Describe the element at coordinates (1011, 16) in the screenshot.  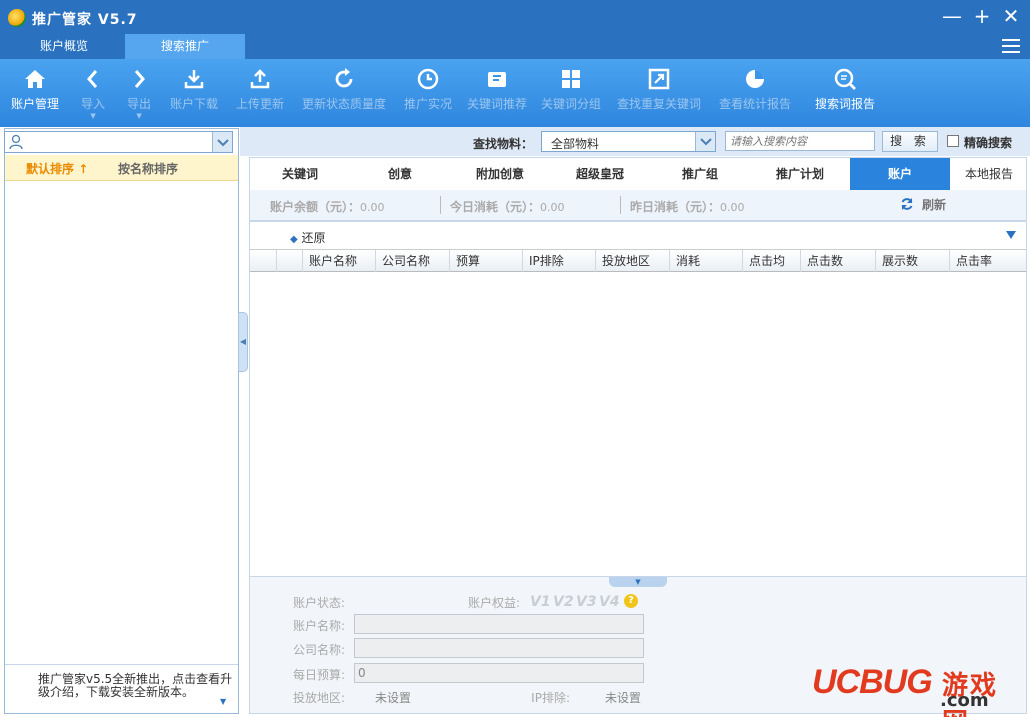
I see `close-button: ✕` at that location.